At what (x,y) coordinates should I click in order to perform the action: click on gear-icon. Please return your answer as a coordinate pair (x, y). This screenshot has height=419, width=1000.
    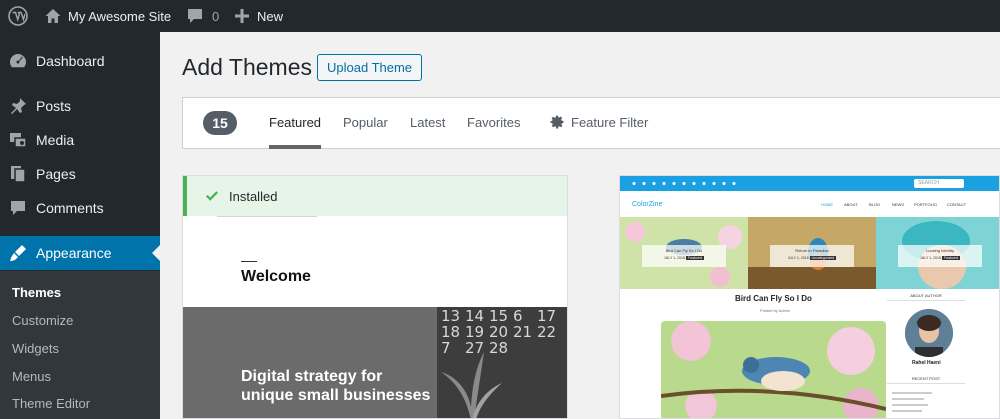
    Looking at the image, I should click on (560, 122).